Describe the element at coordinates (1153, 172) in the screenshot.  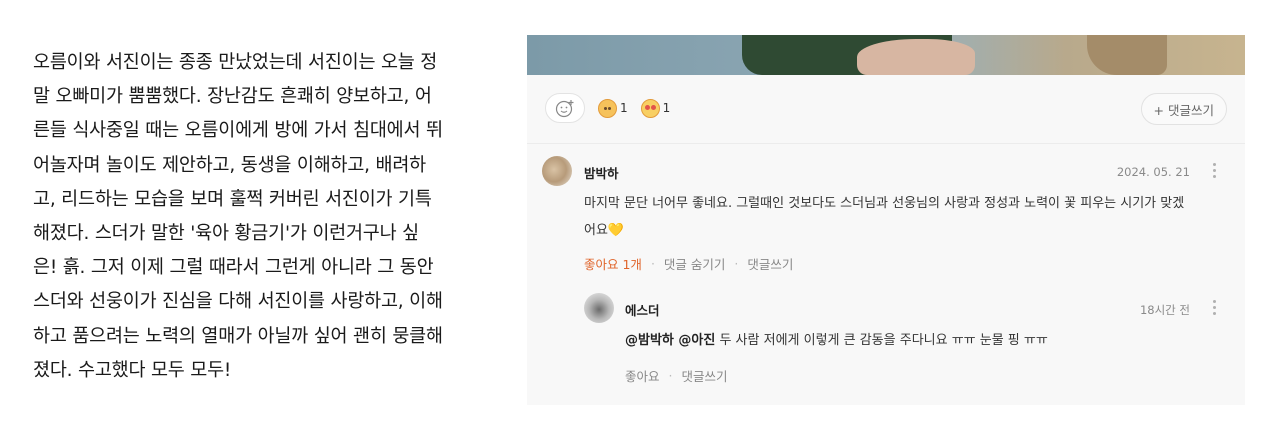
I see `comment-date: 2024. 05. 21` at that location.